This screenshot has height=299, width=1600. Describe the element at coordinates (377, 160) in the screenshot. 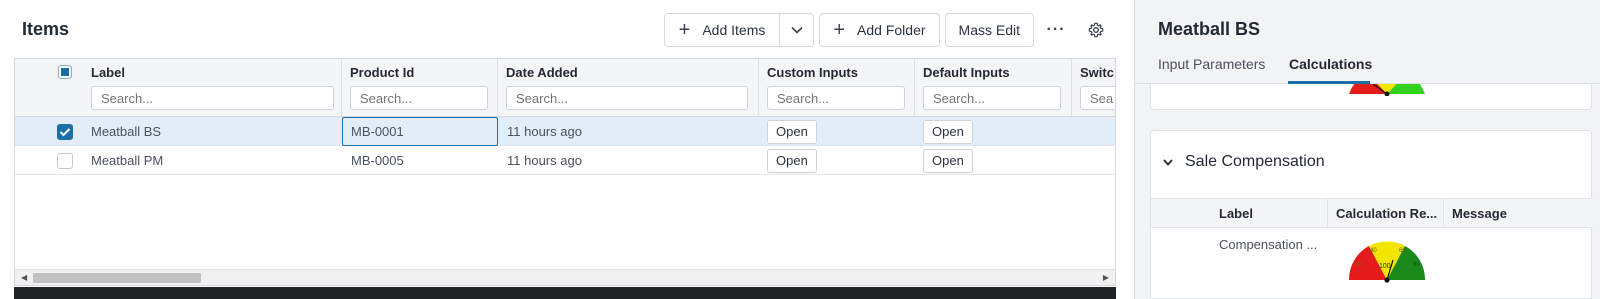

I see `row-product-id: MB-0005` at that location.